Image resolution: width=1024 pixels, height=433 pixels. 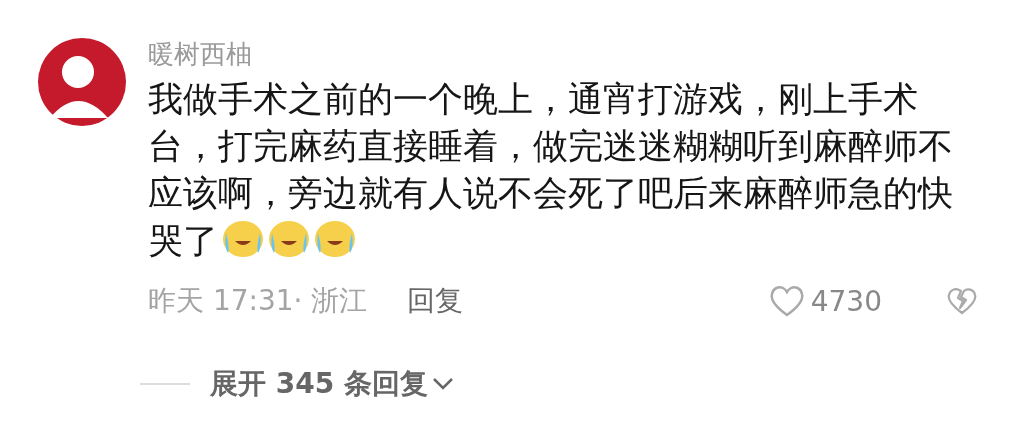 I want to click on reply-button: 回复, so click(x=435, y=301).